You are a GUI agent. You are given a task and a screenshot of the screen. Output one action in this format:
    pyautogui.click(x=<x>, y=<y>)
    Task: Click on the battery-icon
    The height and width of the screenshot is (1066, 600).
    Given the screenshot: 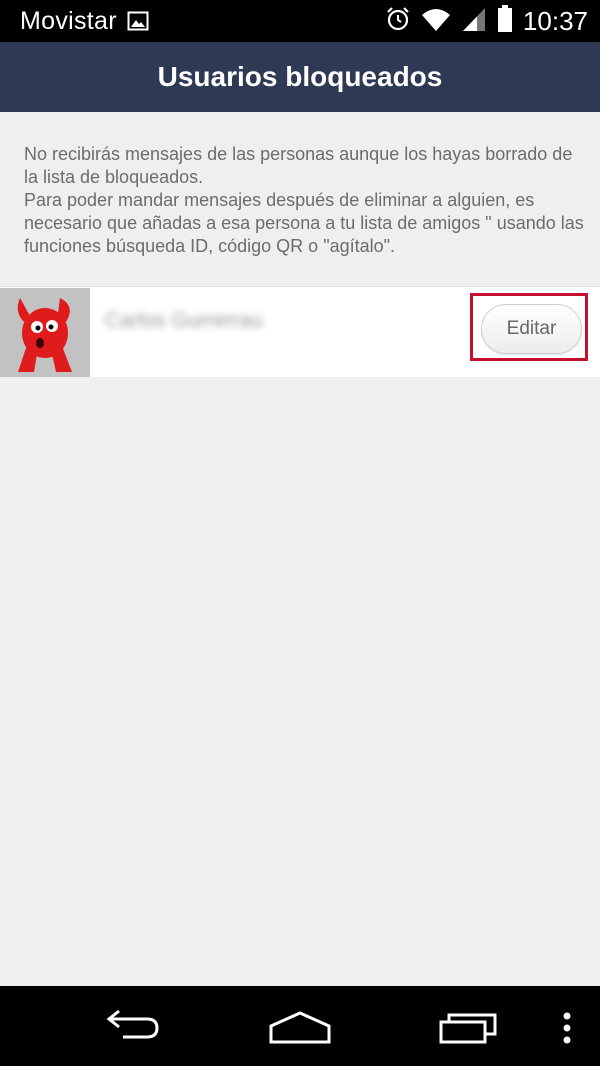 What is the action you would take?
    pyautogui.click(x=505, y=21)
    